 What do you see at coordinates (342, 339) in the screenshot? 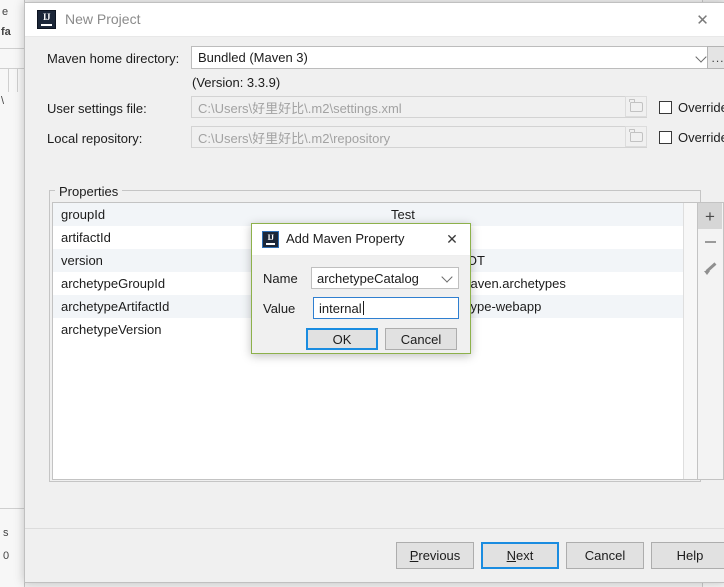
I see `dialog-ok-button: OK` at bounding box center [342, 339].